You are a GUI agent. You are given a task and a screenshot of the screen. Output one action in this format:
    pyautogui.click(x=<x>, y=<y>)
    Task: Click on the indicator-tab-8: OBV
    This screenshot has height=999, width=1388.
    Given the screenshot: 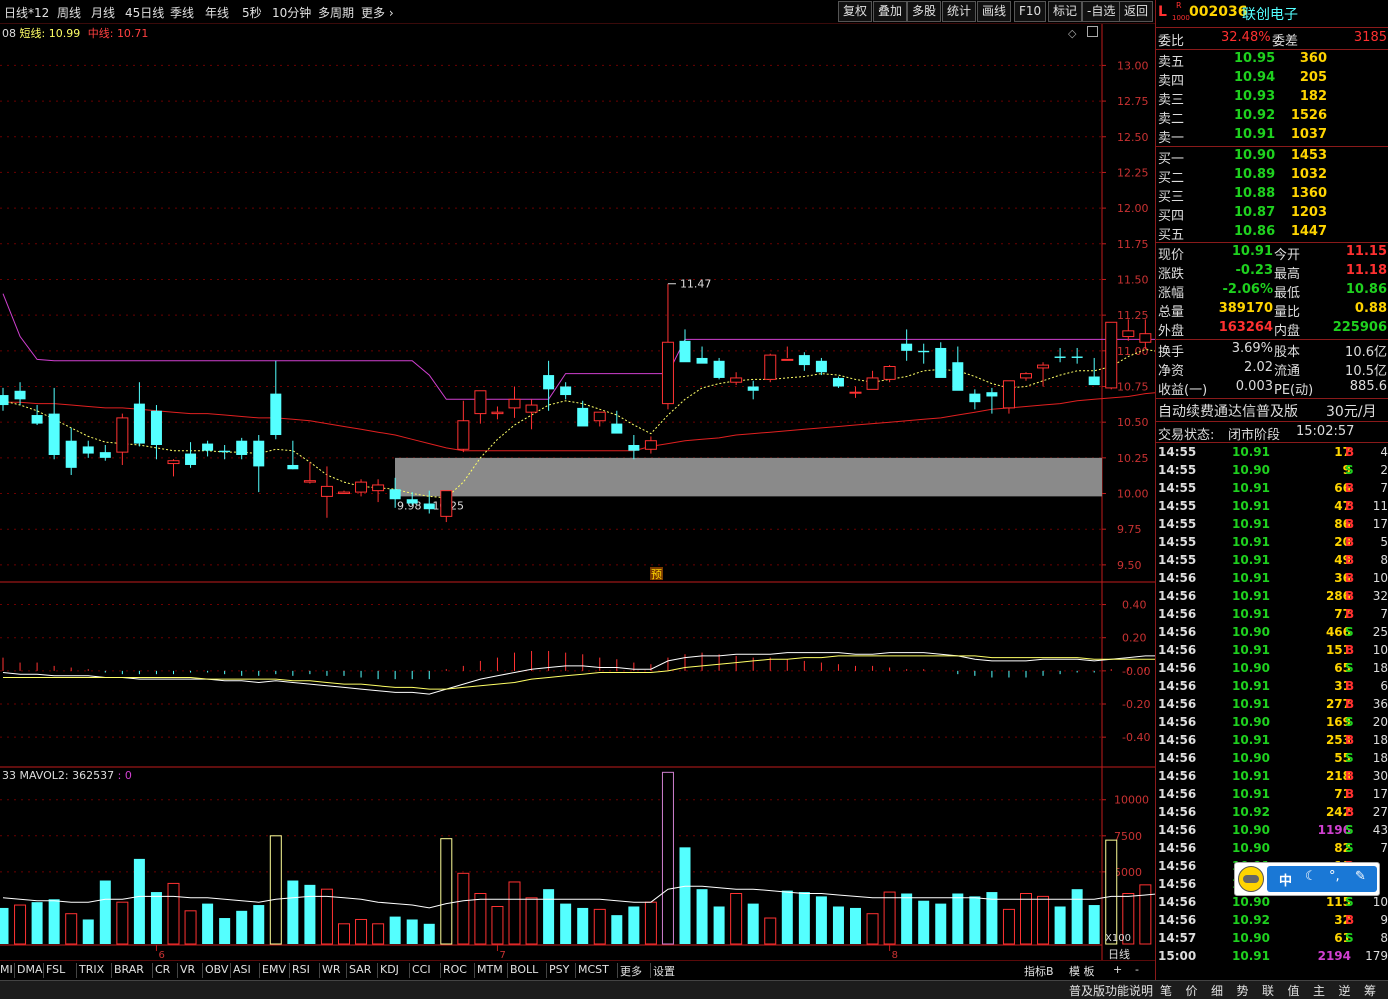 What is the action you would take?
    pyautogui.click(x=216, y=969)
    